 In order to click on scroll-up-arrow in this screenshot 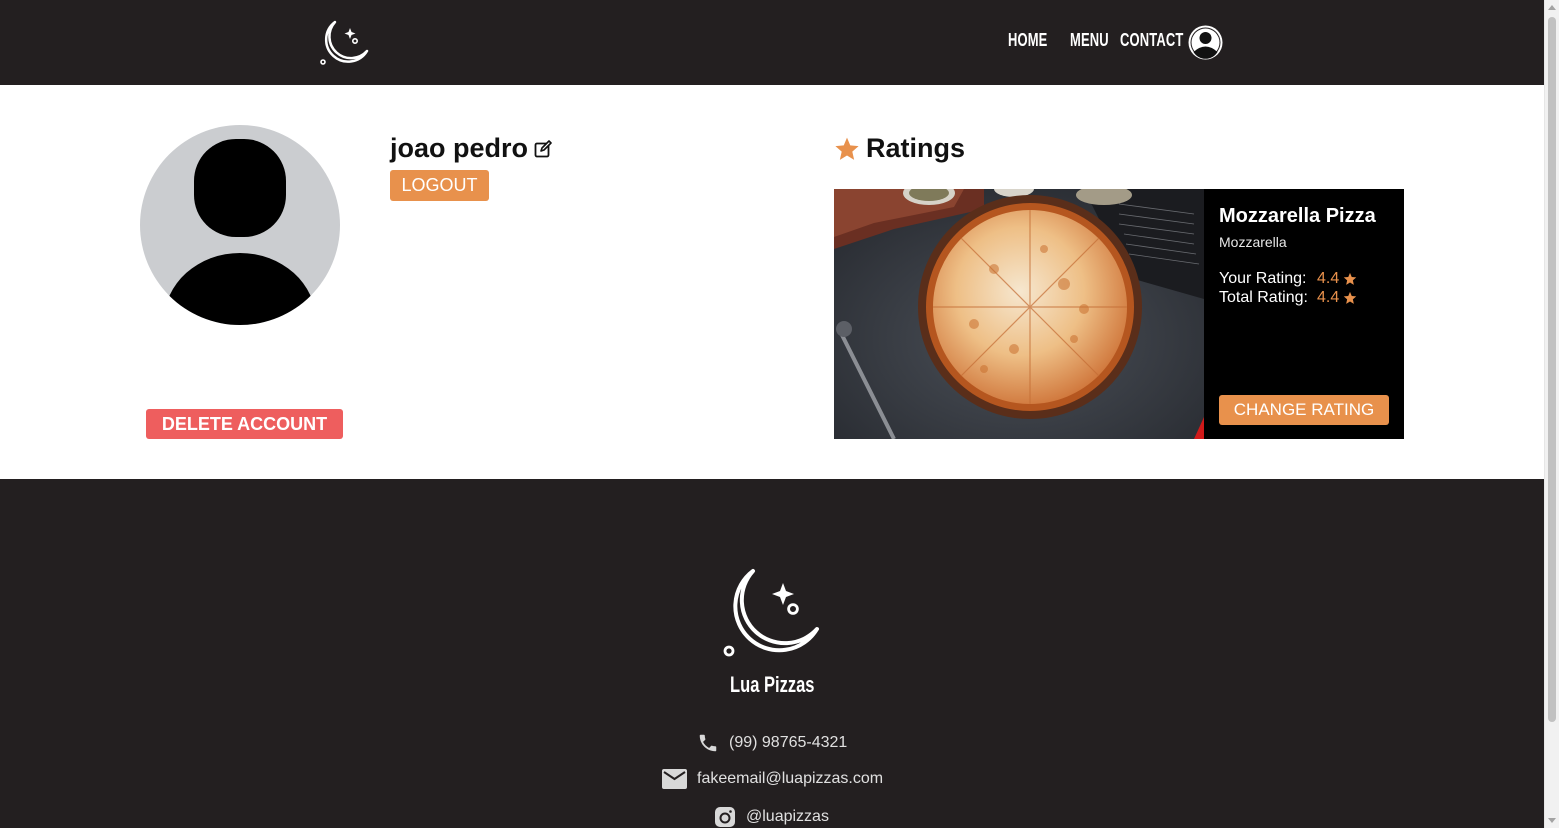, I will do `click(1552, 7)`.